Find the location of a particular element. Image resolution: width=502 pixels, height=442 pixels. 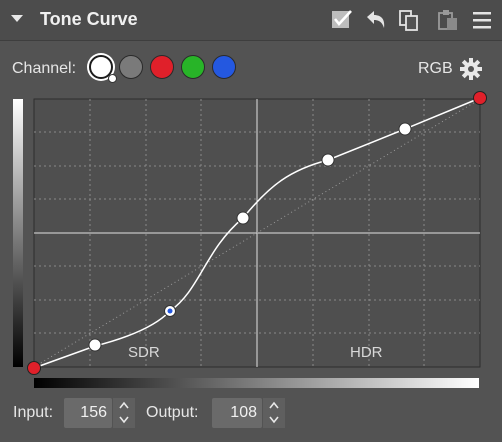

input-label: Input: is located at coordinates (33, 412).